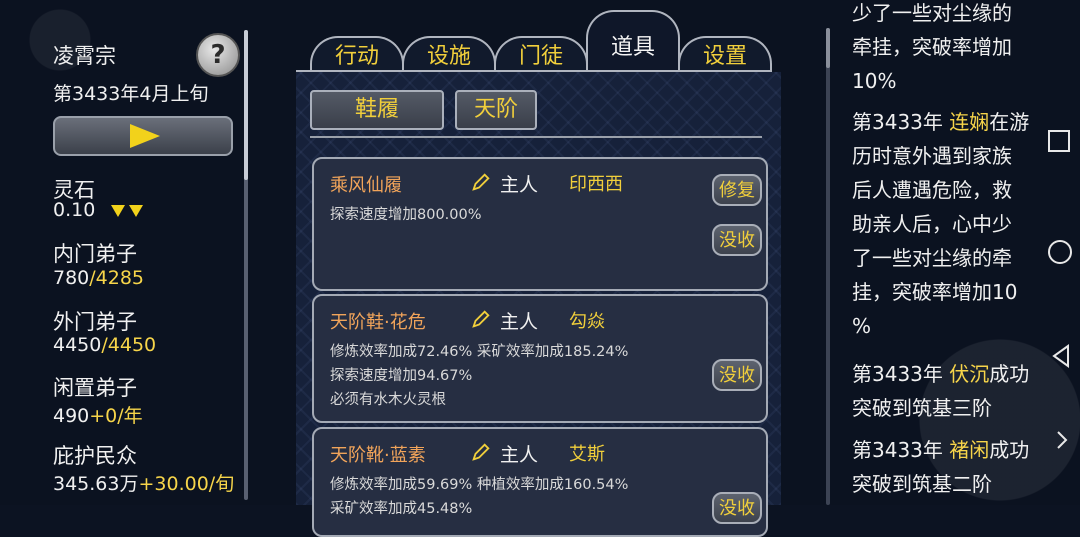  What do you see at coordinates (95, 388) in the screenshot?
I see `idle-disciples-label: 闲置弟子` at bounding box center [95, 388].